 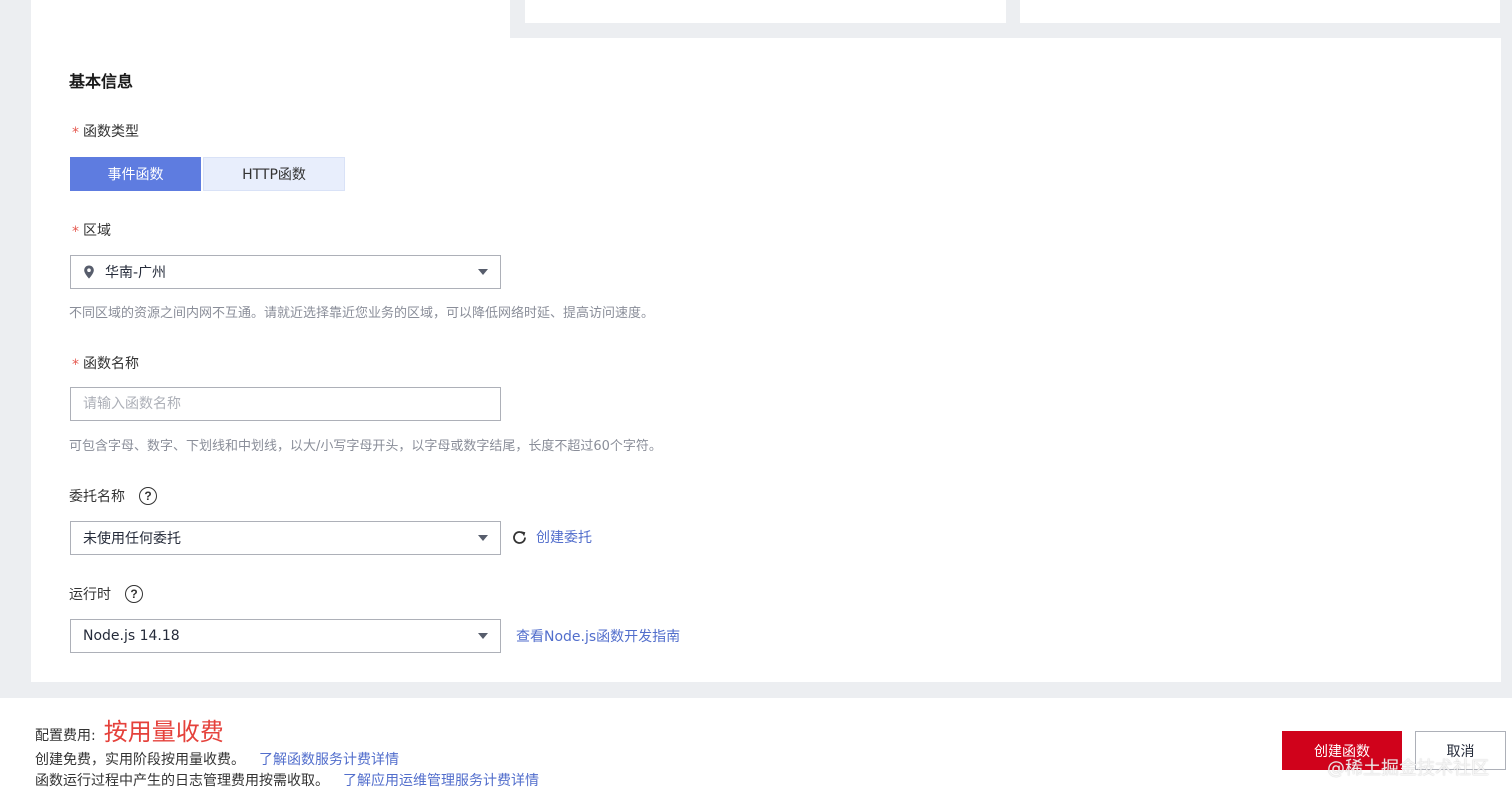 What do you see at coordinates (1460, 750) in the screenshot?
I see `cancel-button: 取消` at bounding box center [1460, 750].